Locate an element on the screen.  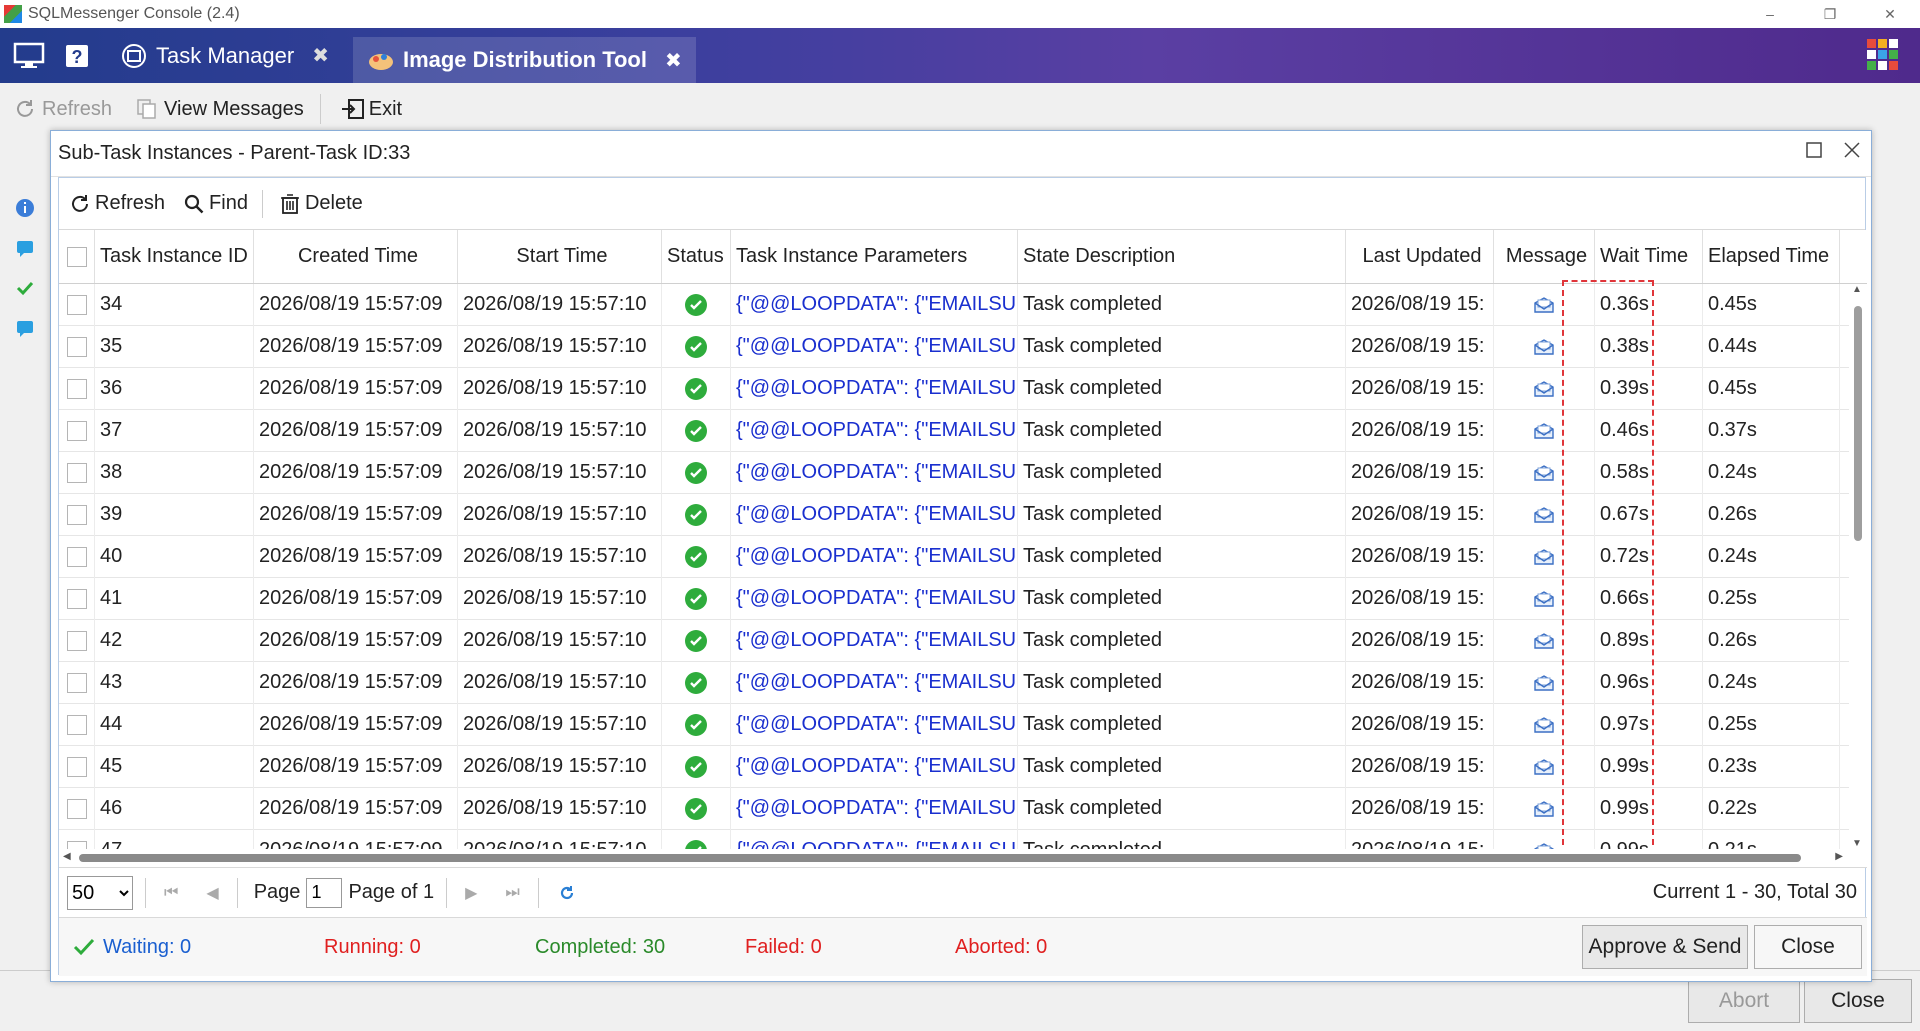
close-window-button: ✕ is located at coordinates (1890, 14).